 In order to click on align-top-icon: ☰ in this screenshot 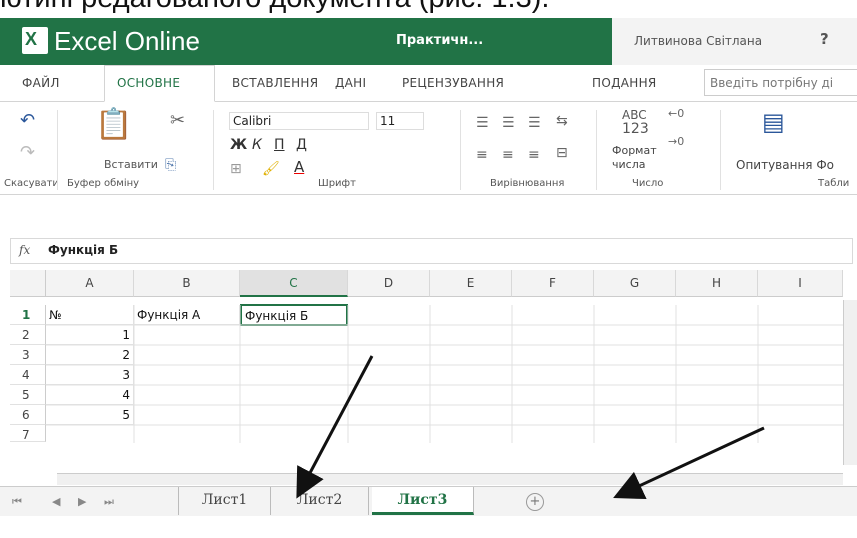, I will do `click(482, 123)`.